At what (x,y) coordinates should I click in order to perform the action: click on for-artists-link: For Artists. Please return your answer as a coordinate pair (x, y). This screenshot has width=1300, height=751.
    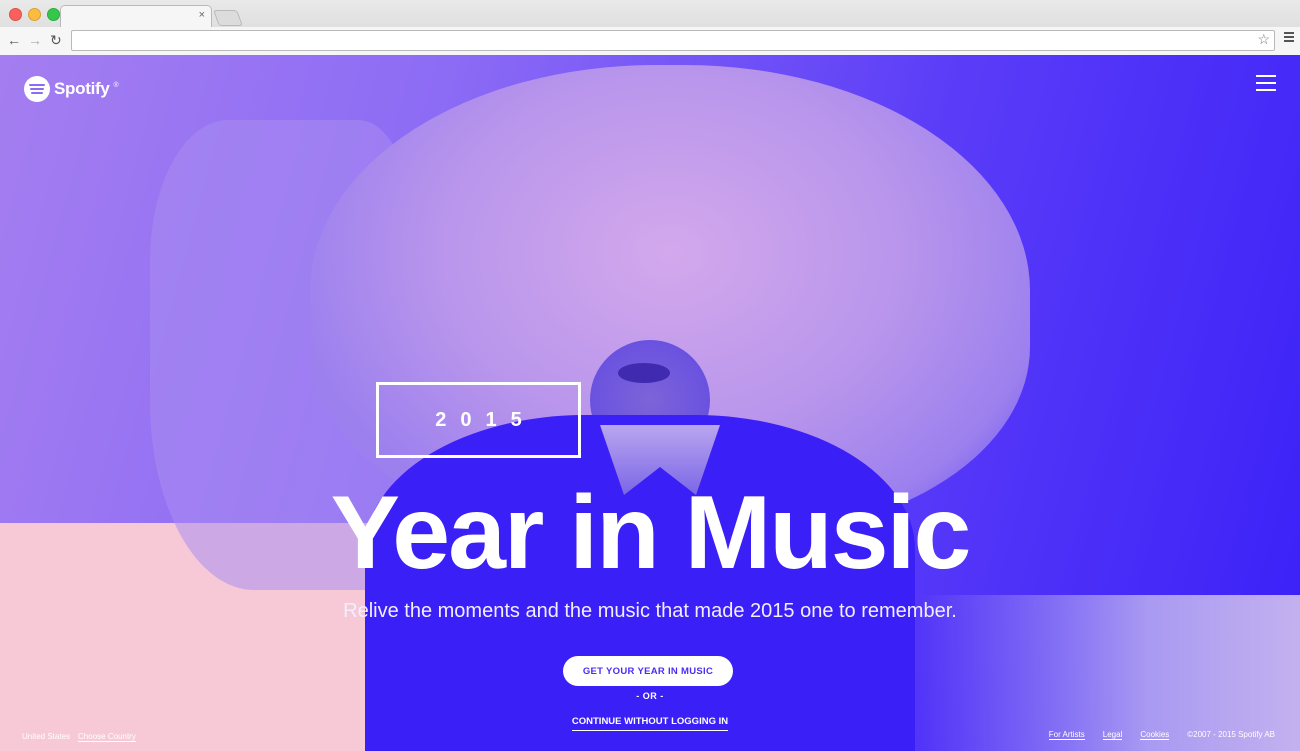
    Looking at the image, I should click on (1066, 735).